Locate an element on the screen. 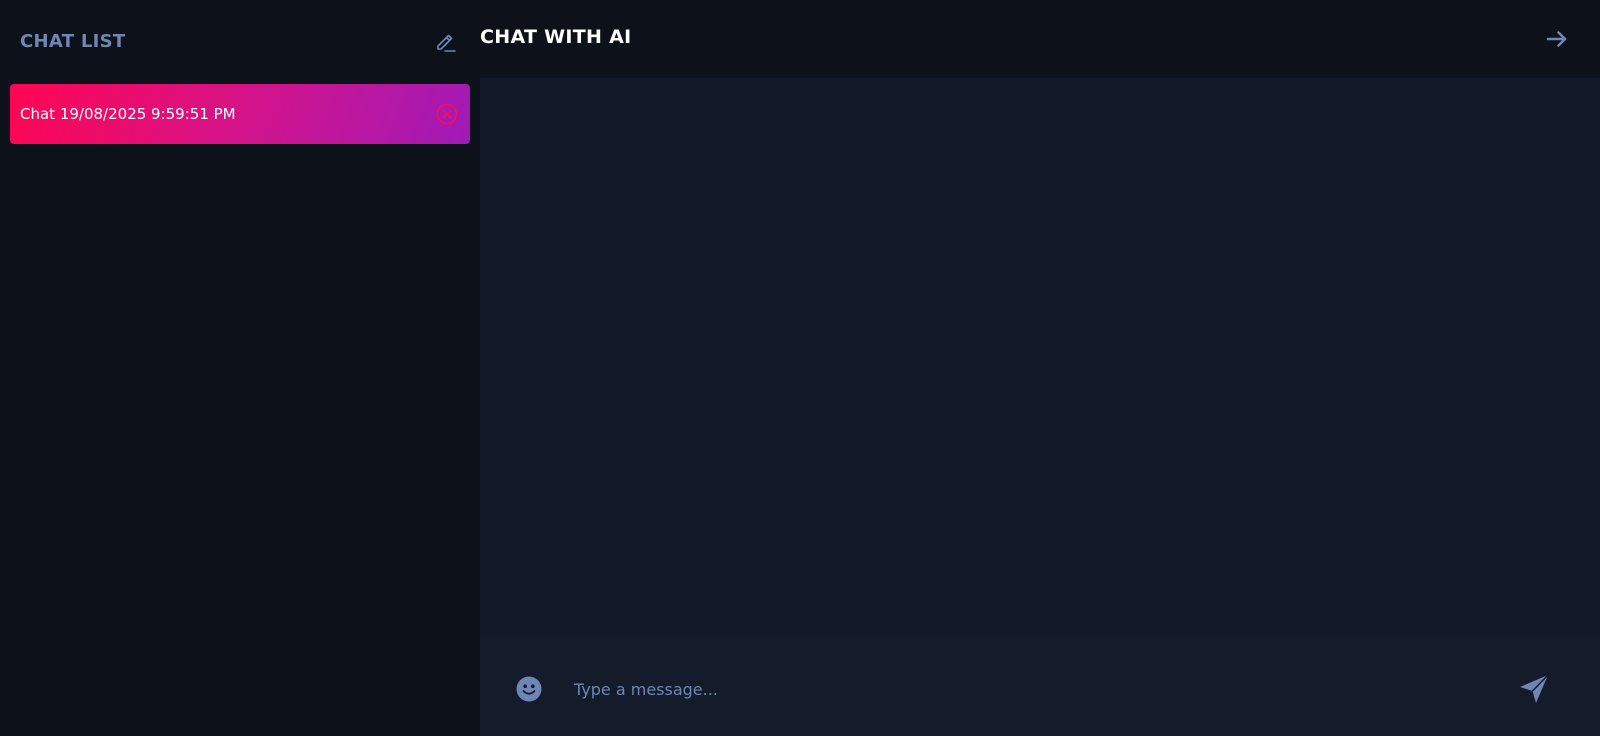 The height and width of the screenshot is (736, 1600). send-button is located at coordinates (1534, 689).